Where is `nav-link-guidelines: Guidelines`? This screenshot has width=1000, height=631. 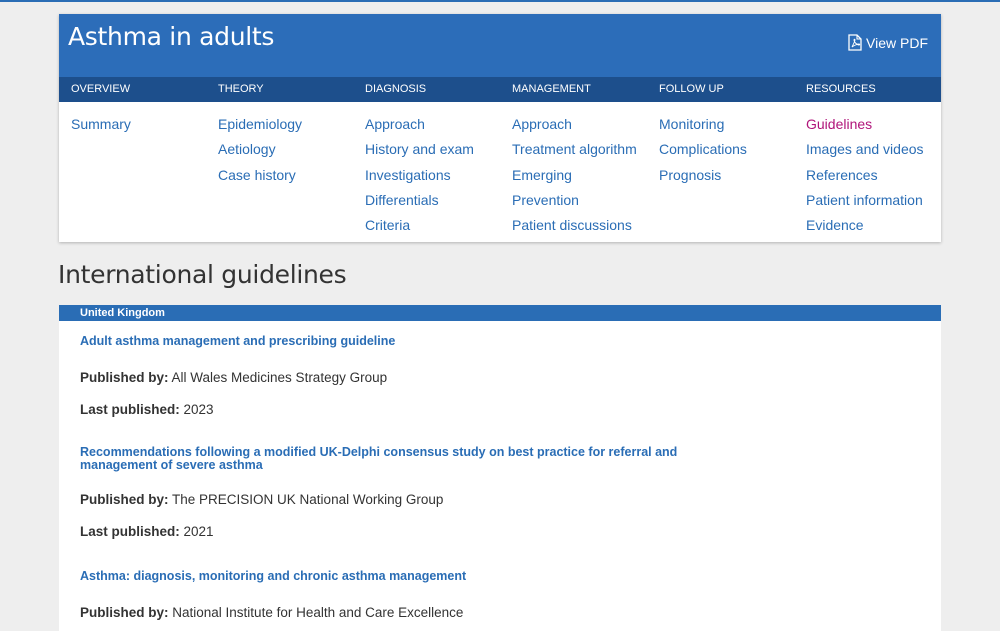 nav-link-guidelines: Guidelines is located at coordinates (873, 124).